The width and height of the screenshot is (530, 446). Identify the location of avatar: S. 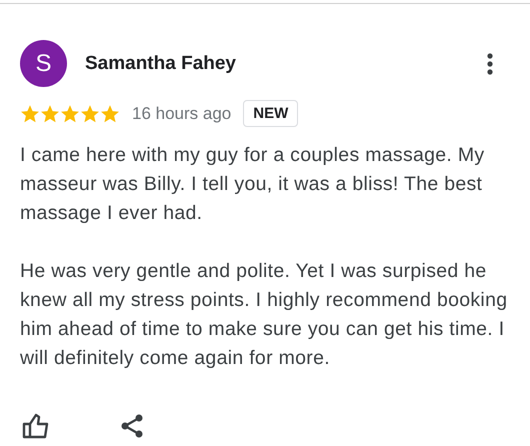
(43, 63).